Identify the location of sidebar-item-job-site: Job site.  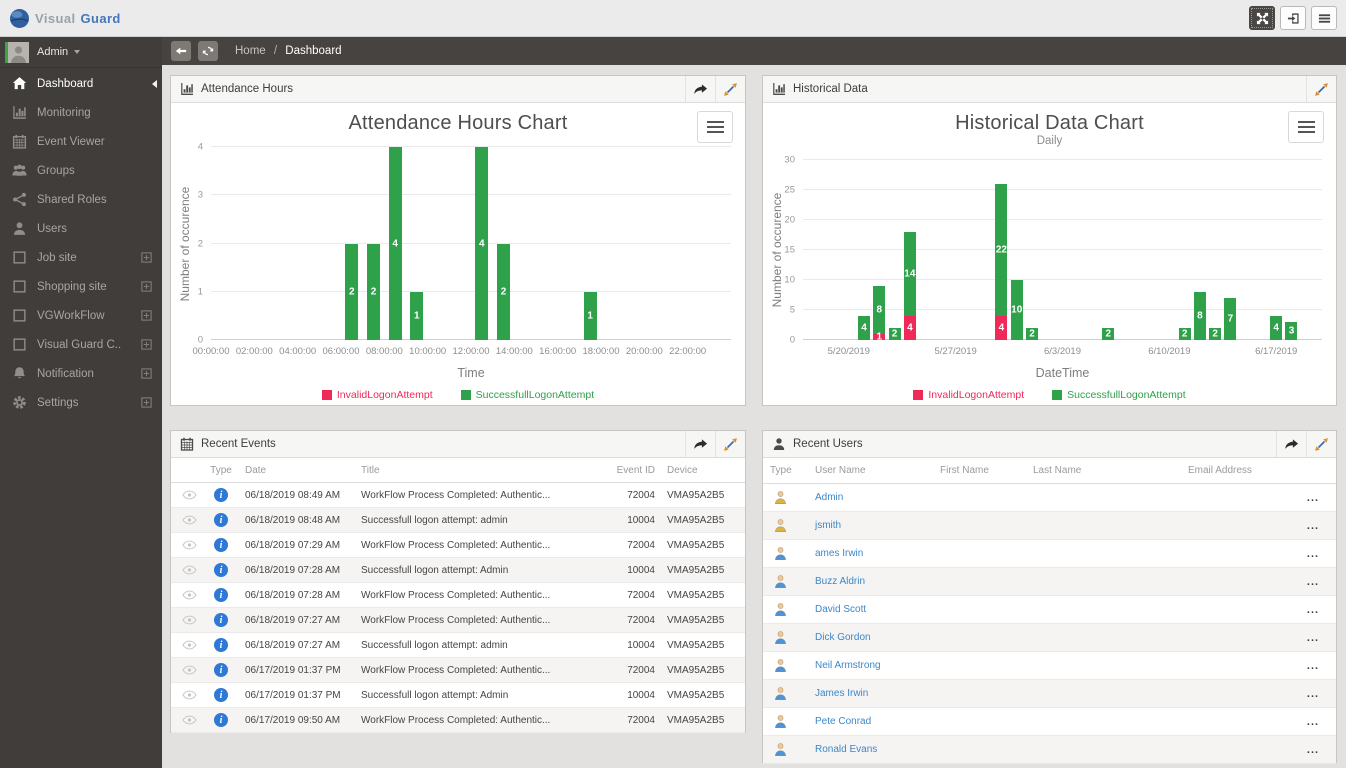
(81, 257).